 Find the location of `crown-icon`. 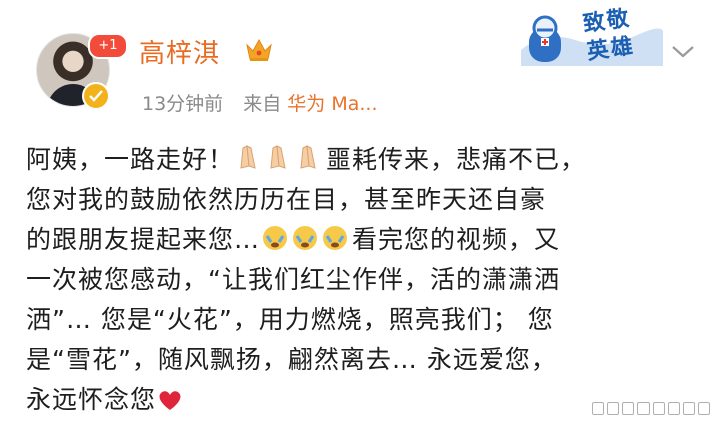

crown-icon is located at coordinates (259, 49).